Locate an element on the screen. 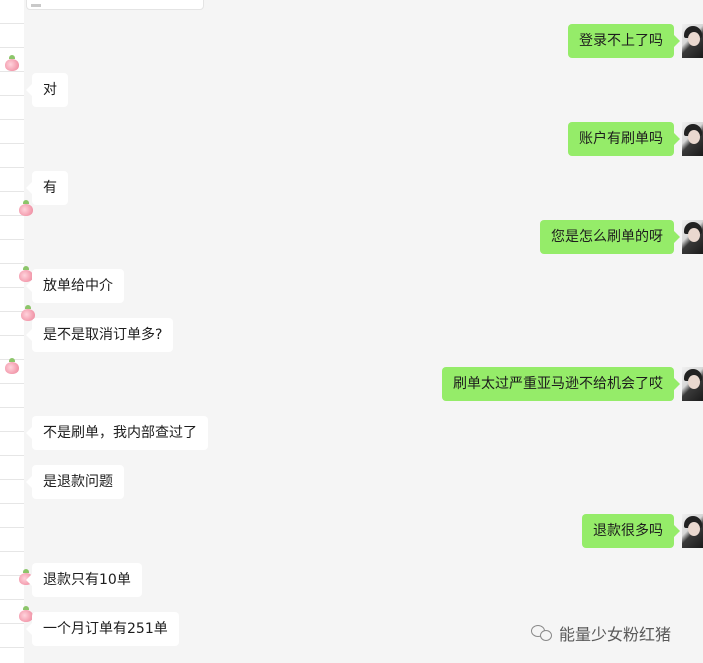 The width and height of the screenshot is (703, 663). watermark-text: 能量少女粉红猪 is located at coordinates (615, 634).